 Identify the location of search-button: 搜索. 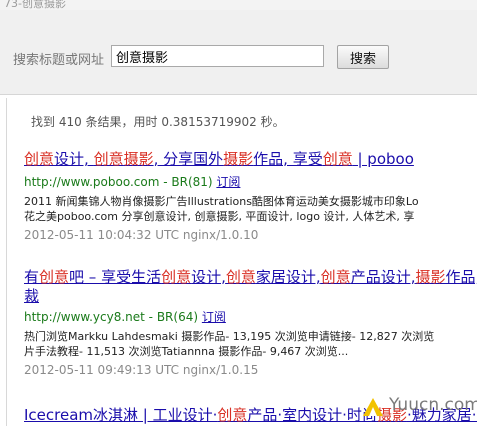
(363, 57).